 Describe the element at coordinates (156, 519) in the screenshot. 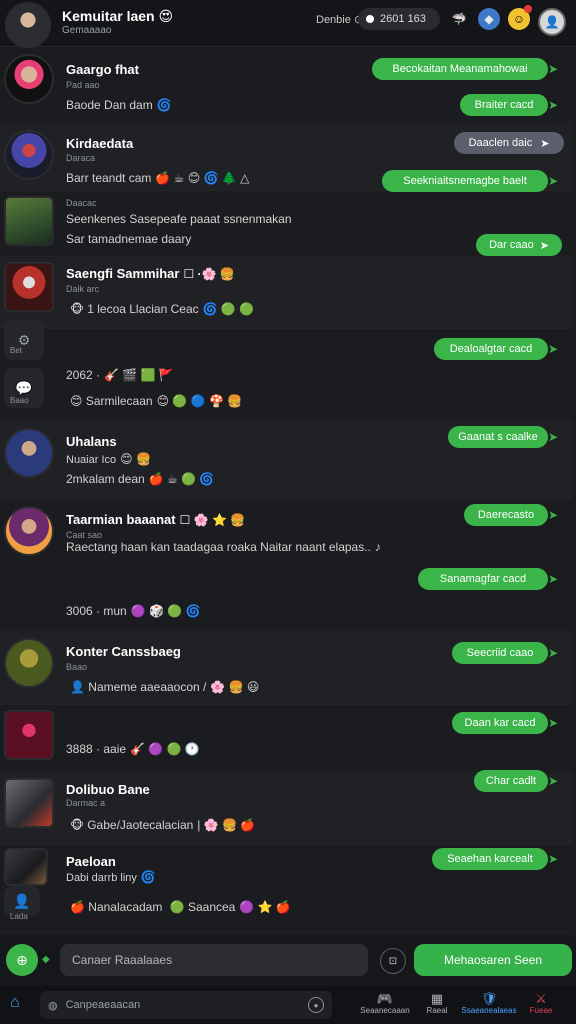

I see `contact-name: Taarmian baaanat ☐ 🌸 ⭐ 🍔` at that location.